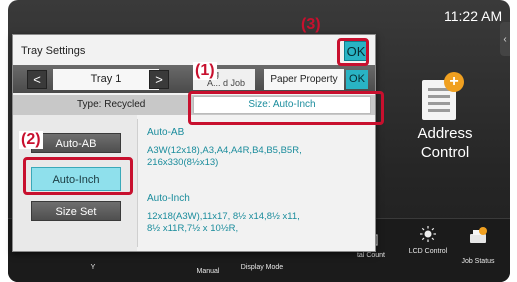 This screenshot has height=282, width=517. Describe the element at coordinates (286, 108) in the screenshot. I see `callout-box-size` at that location.